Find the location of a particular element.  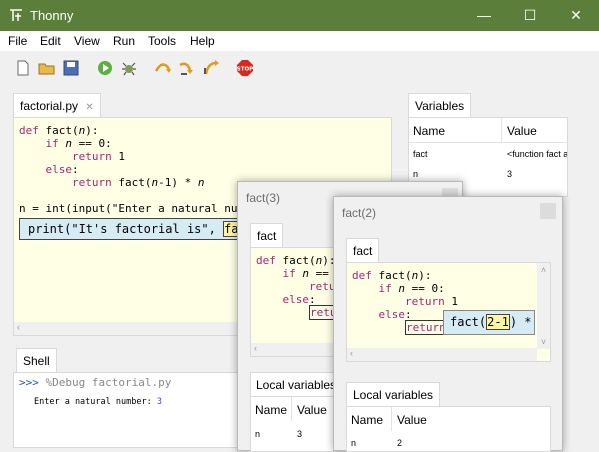

frame-horizontal-scrollbar: ‹ is located at coordinates (442, 354).